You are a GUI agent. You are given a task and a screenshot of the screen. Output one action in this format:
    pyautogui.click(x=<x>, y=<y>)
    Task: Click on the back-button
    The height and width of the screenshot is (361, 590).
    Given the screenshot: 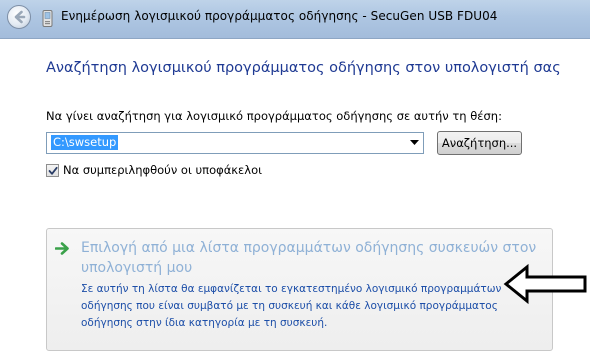 What is the action you would take?
    pyautogui.click(x=19, y=17)
    